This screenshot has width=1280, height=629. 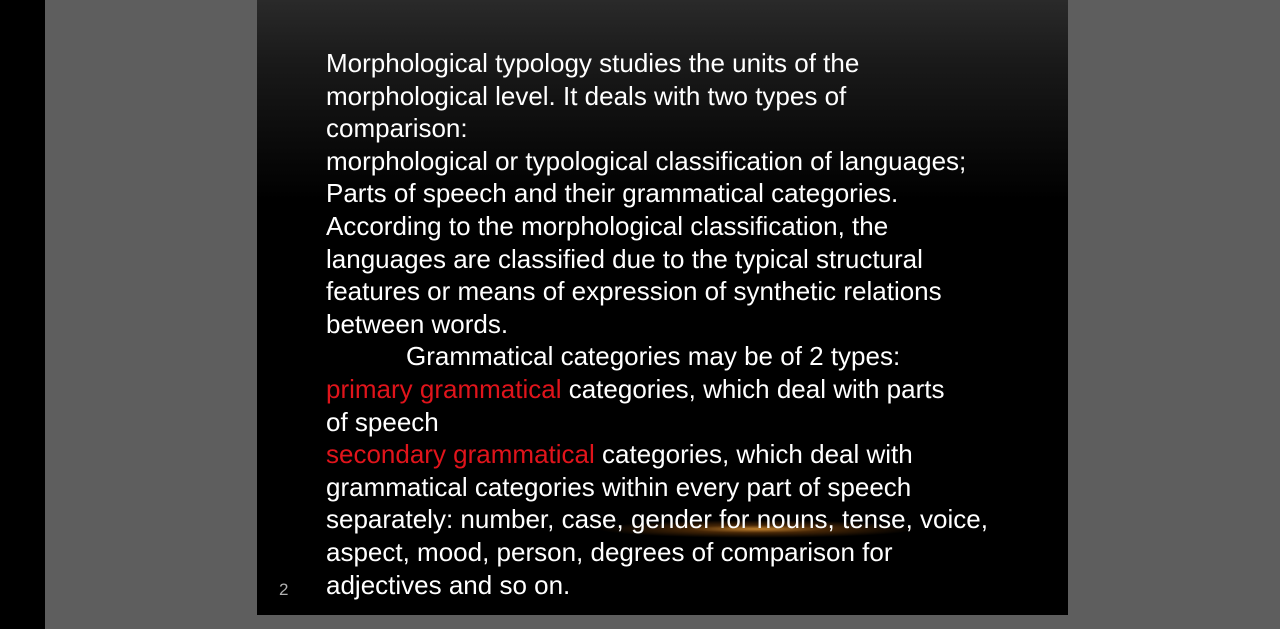 I want to click on left-edge-bar, so click(x=22, y=314).